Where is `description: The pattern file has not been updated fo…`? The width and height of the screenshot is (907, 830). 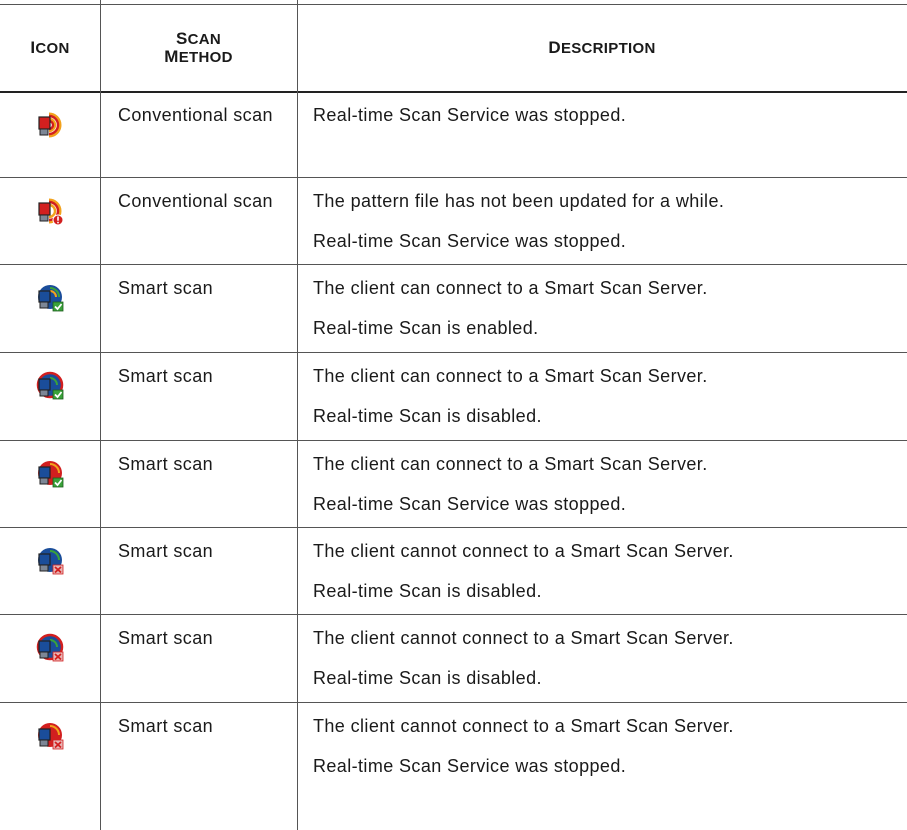 description: The pattern file has not been updated fo… is located at coordinates (603, 229).